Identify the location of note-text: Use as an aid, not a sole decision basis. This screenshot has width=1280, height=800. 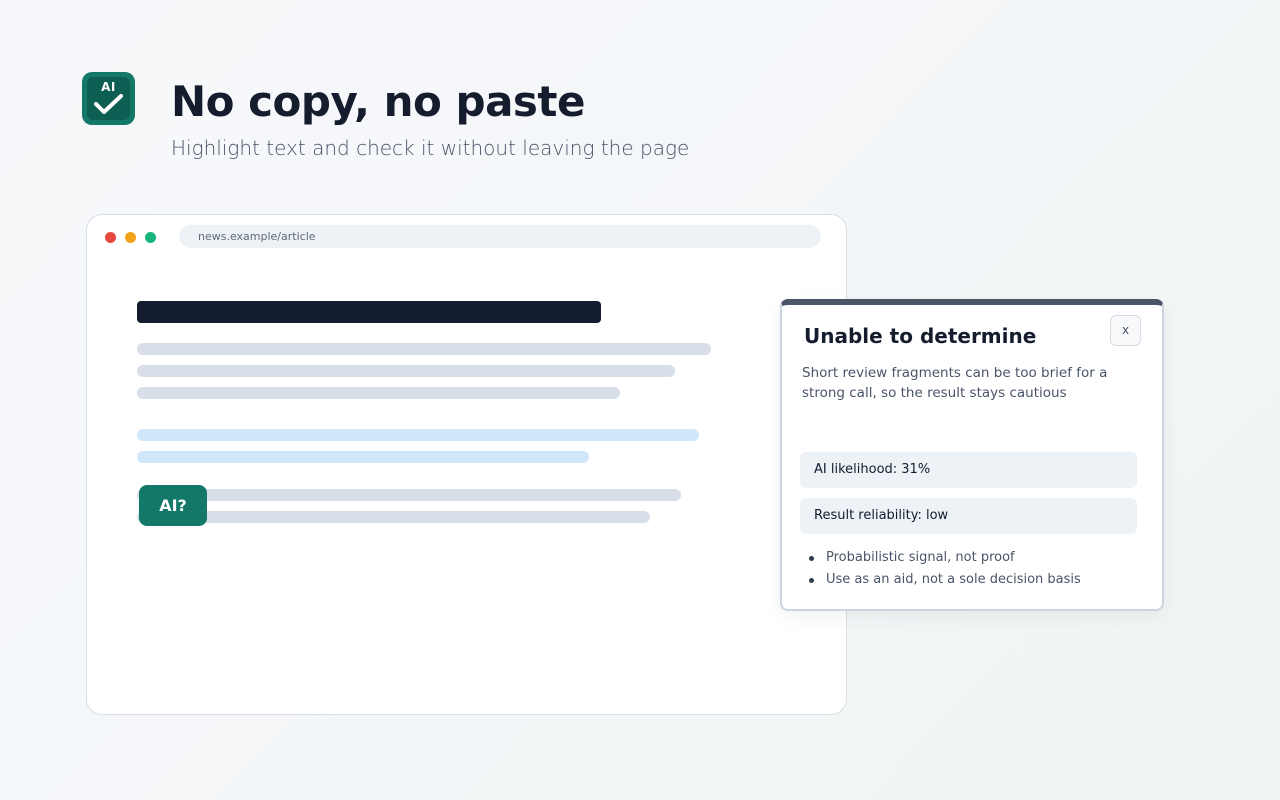
(953, 579).